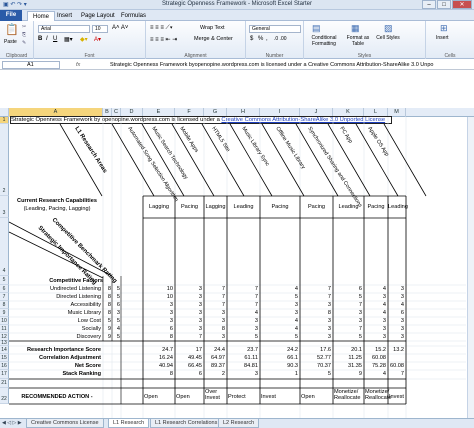 The width and height of the screenshot is (474, 428). Describe the element at coordinates (12, 423) in the screenshot. I see `sheet-nav-arrows: ◀ ◁ ▷ ▶` at that location.